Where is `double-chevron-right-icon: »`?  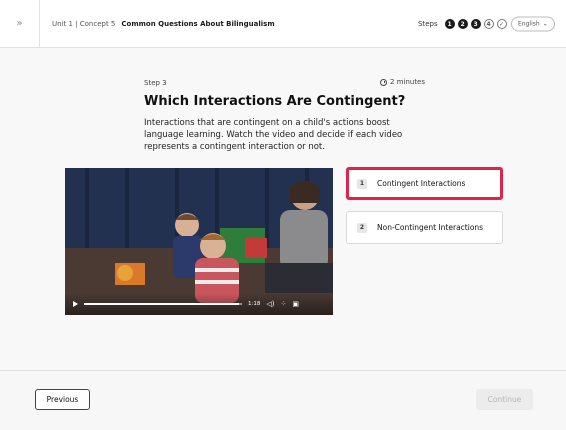 double-chevron-right-icon: » is located at coordinates (19, 23).